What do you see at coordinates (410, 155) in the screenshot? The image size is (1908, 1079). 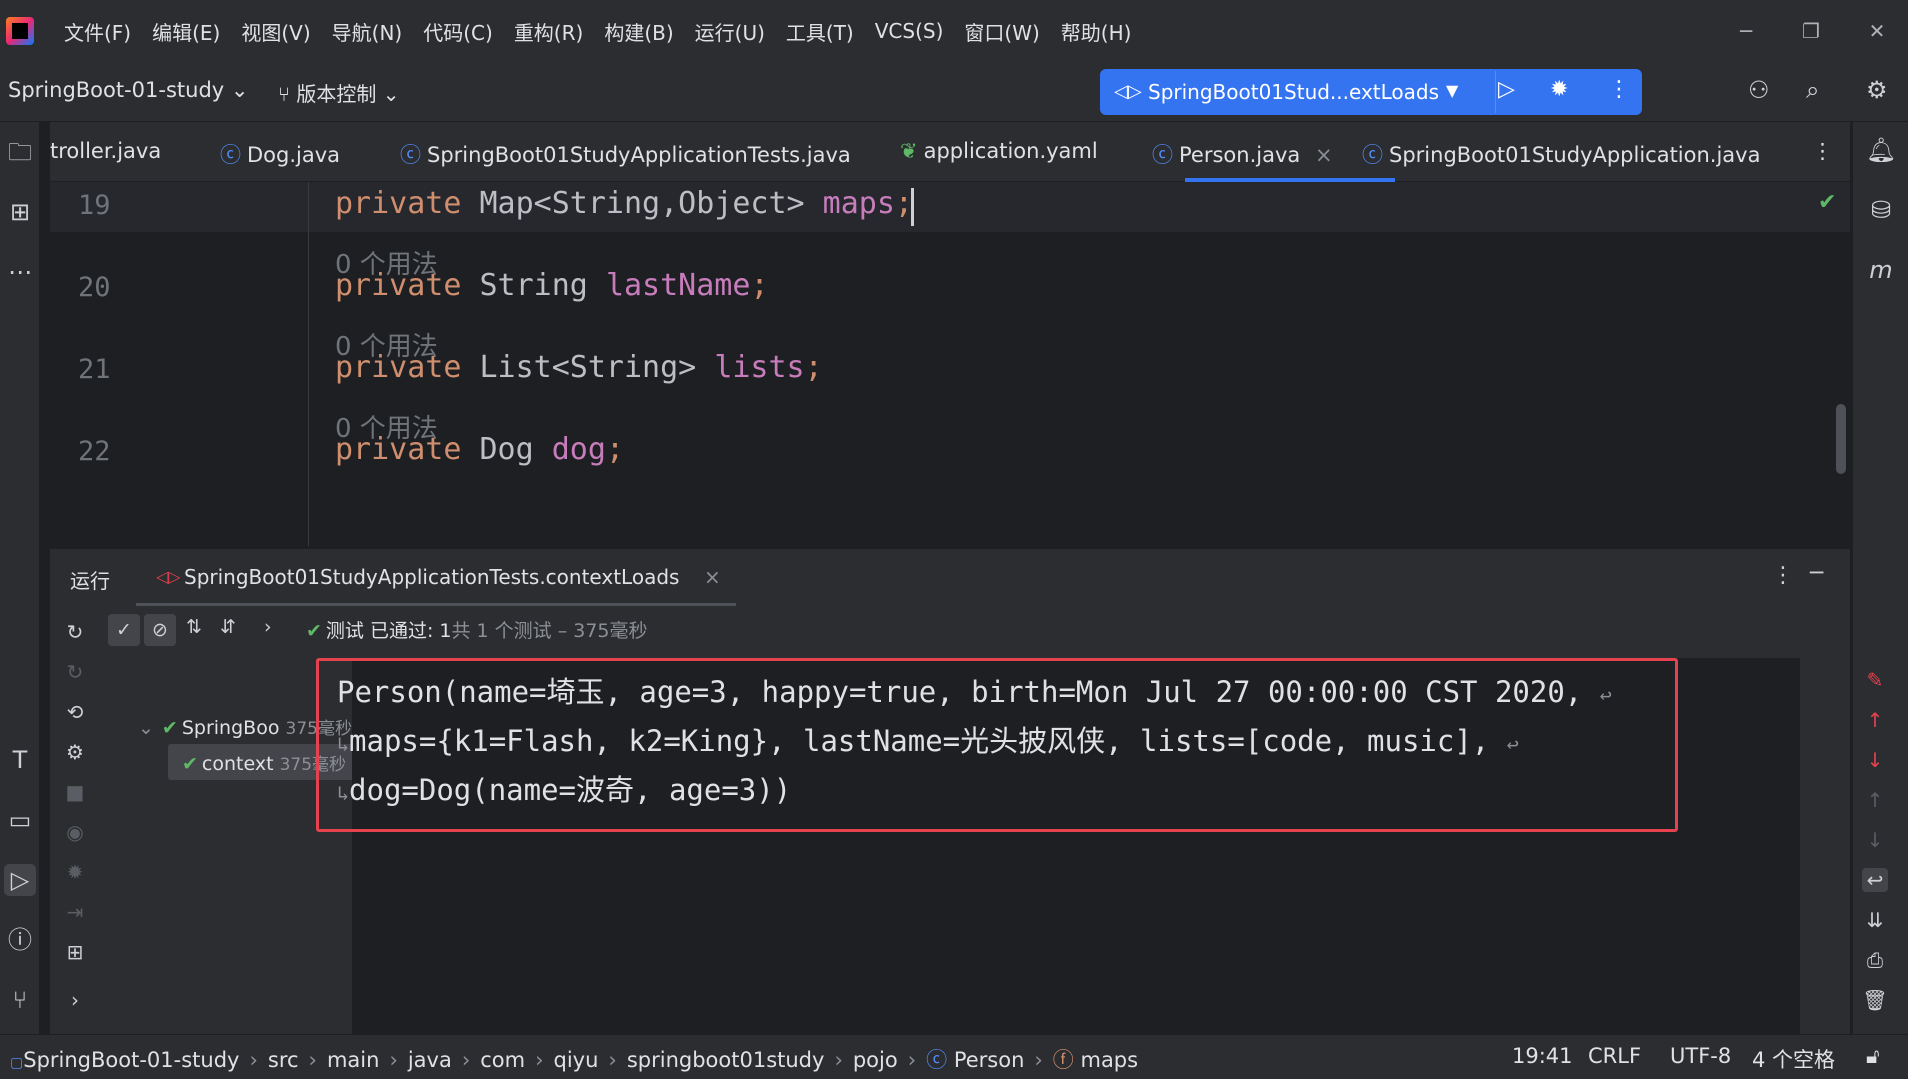 I see `class-icon: ⓒ` at bounding box center [410, 155].